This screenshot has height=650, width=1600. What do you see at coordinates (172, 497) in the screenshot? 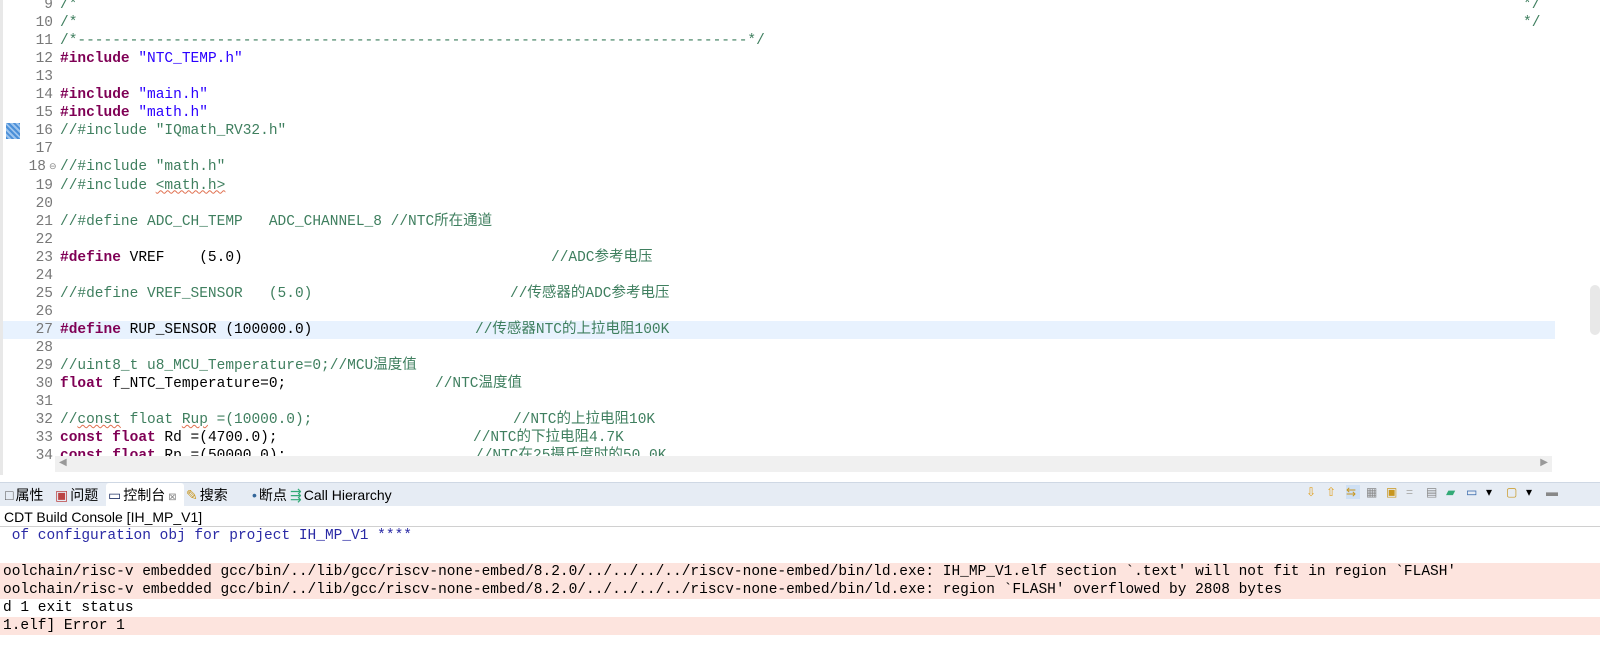
I see `close-tab-icon: ⊠` at bounding box center [172, 497].